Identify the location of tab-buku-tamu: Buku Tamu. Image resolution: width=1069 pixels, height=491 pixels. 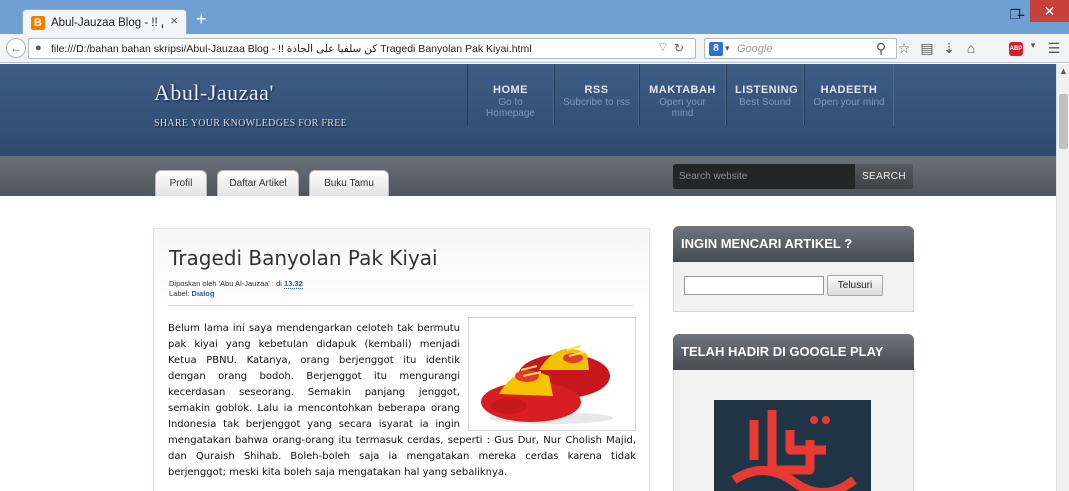
(349, 183).